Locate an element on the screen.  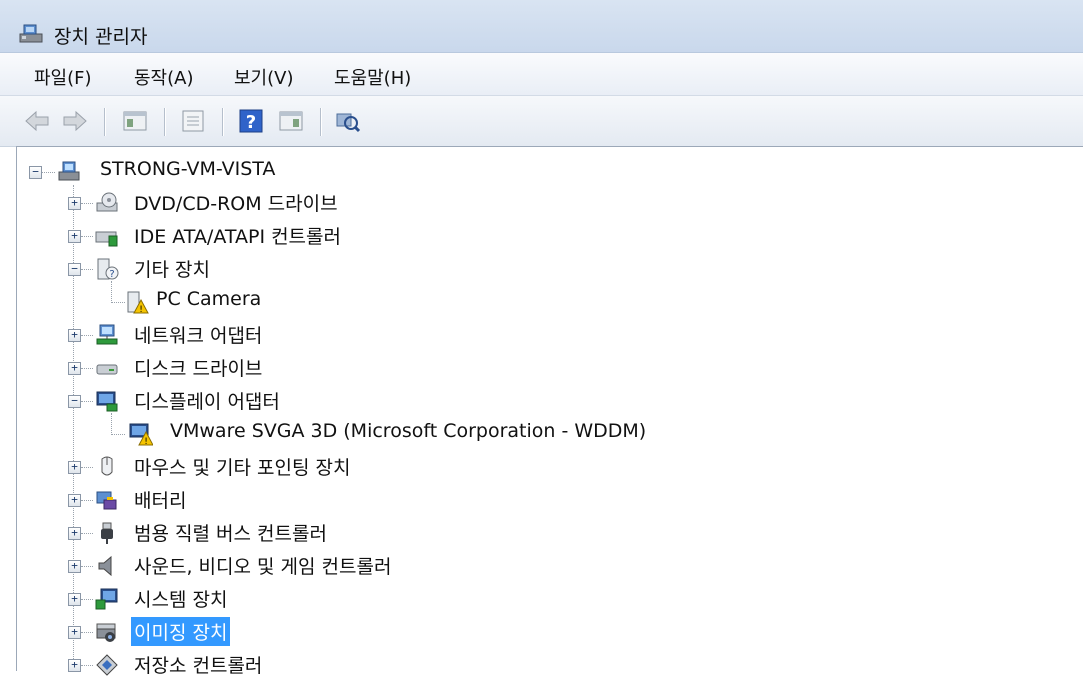
tree-item-label: 저장소 컨트롤러 is located at coordinates (198, 664).